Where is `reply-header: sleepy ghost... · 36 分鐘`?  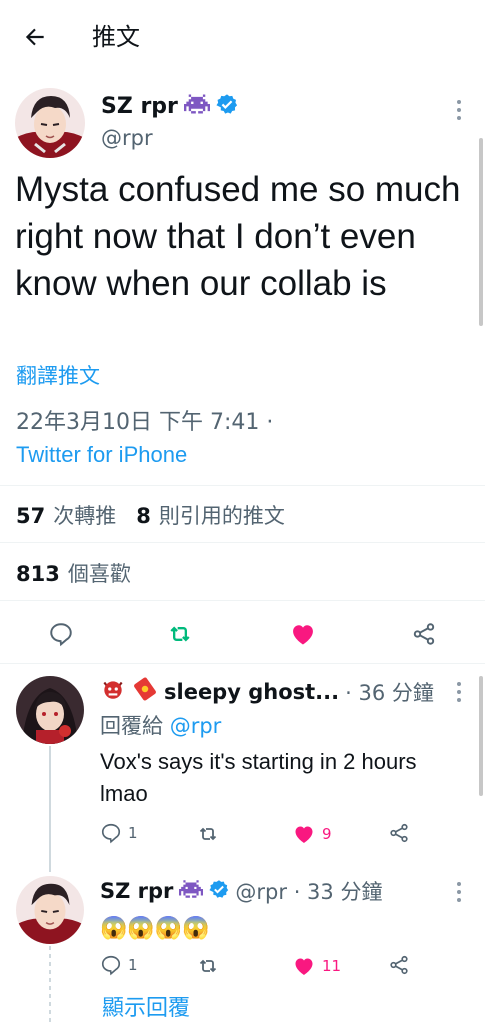 reply-header: sleepy ghost... · 36 分鐘 is located at coordinates (267, 691).